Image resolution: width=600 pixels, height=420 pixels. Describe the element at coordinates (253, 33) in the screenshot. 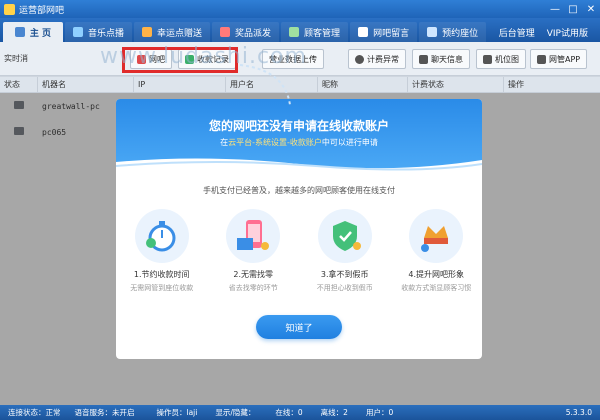

I see `tab-label: 奖品派发` at that location.